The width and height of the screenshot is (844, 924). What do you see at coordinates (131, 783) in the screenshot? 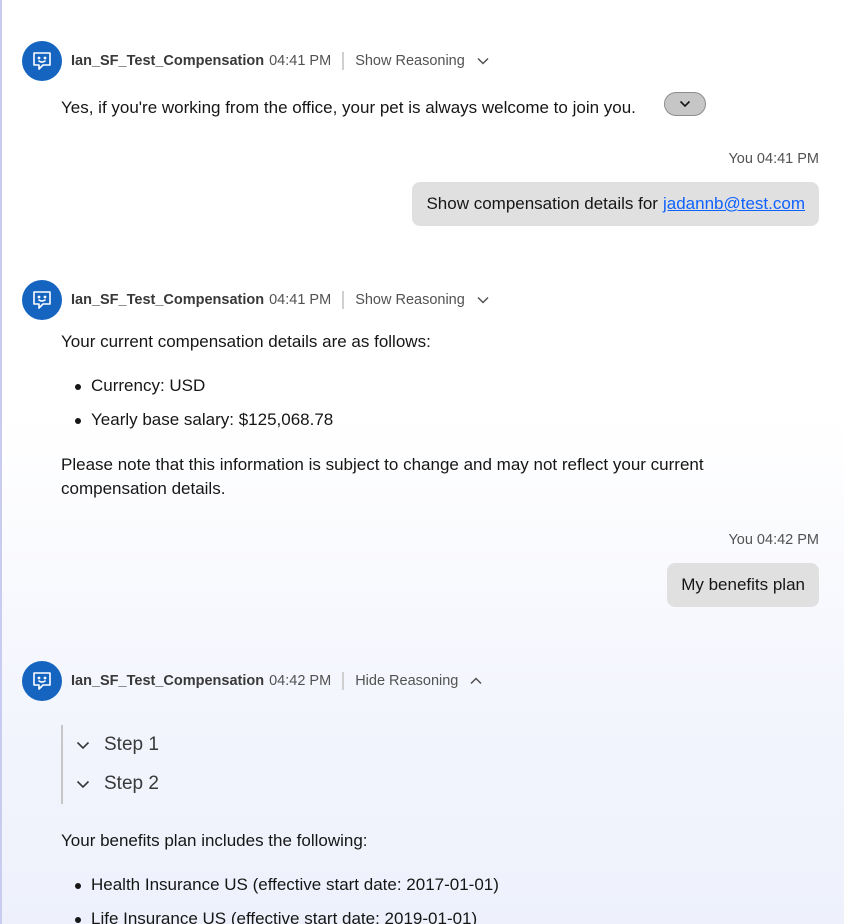
I see `step-label: Step 2` at bounding box center [131, 783].